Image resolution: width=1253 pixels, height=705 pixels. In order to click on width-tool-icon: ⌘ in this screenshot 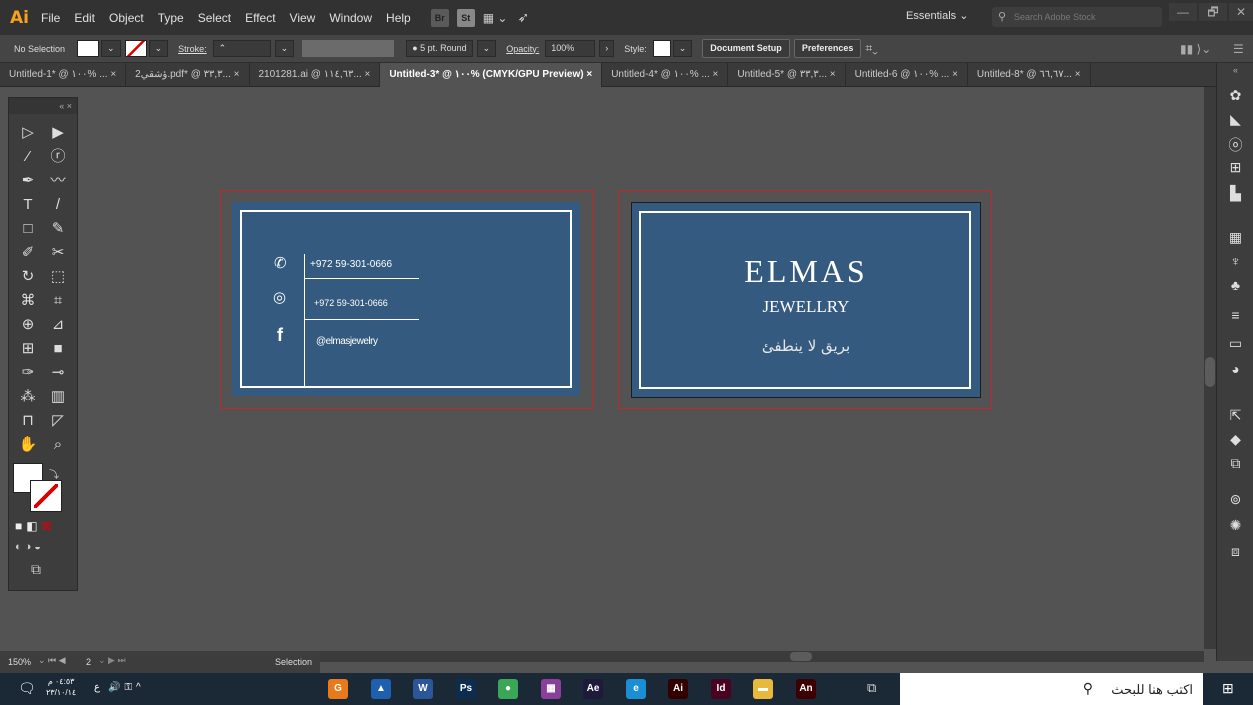, I will do `click(28, 301)`.